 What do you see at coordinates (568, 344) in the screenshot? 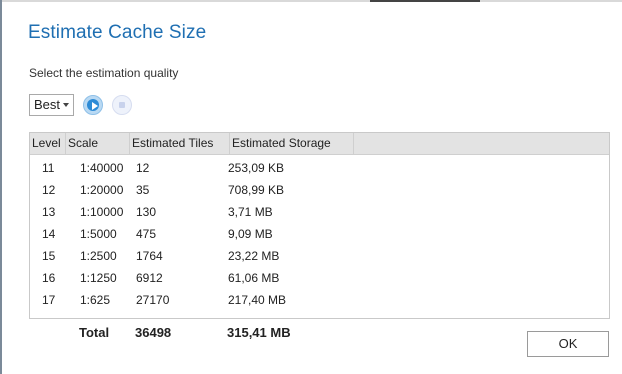
I see `ok-button: OK` at bounding box center [568, 344].